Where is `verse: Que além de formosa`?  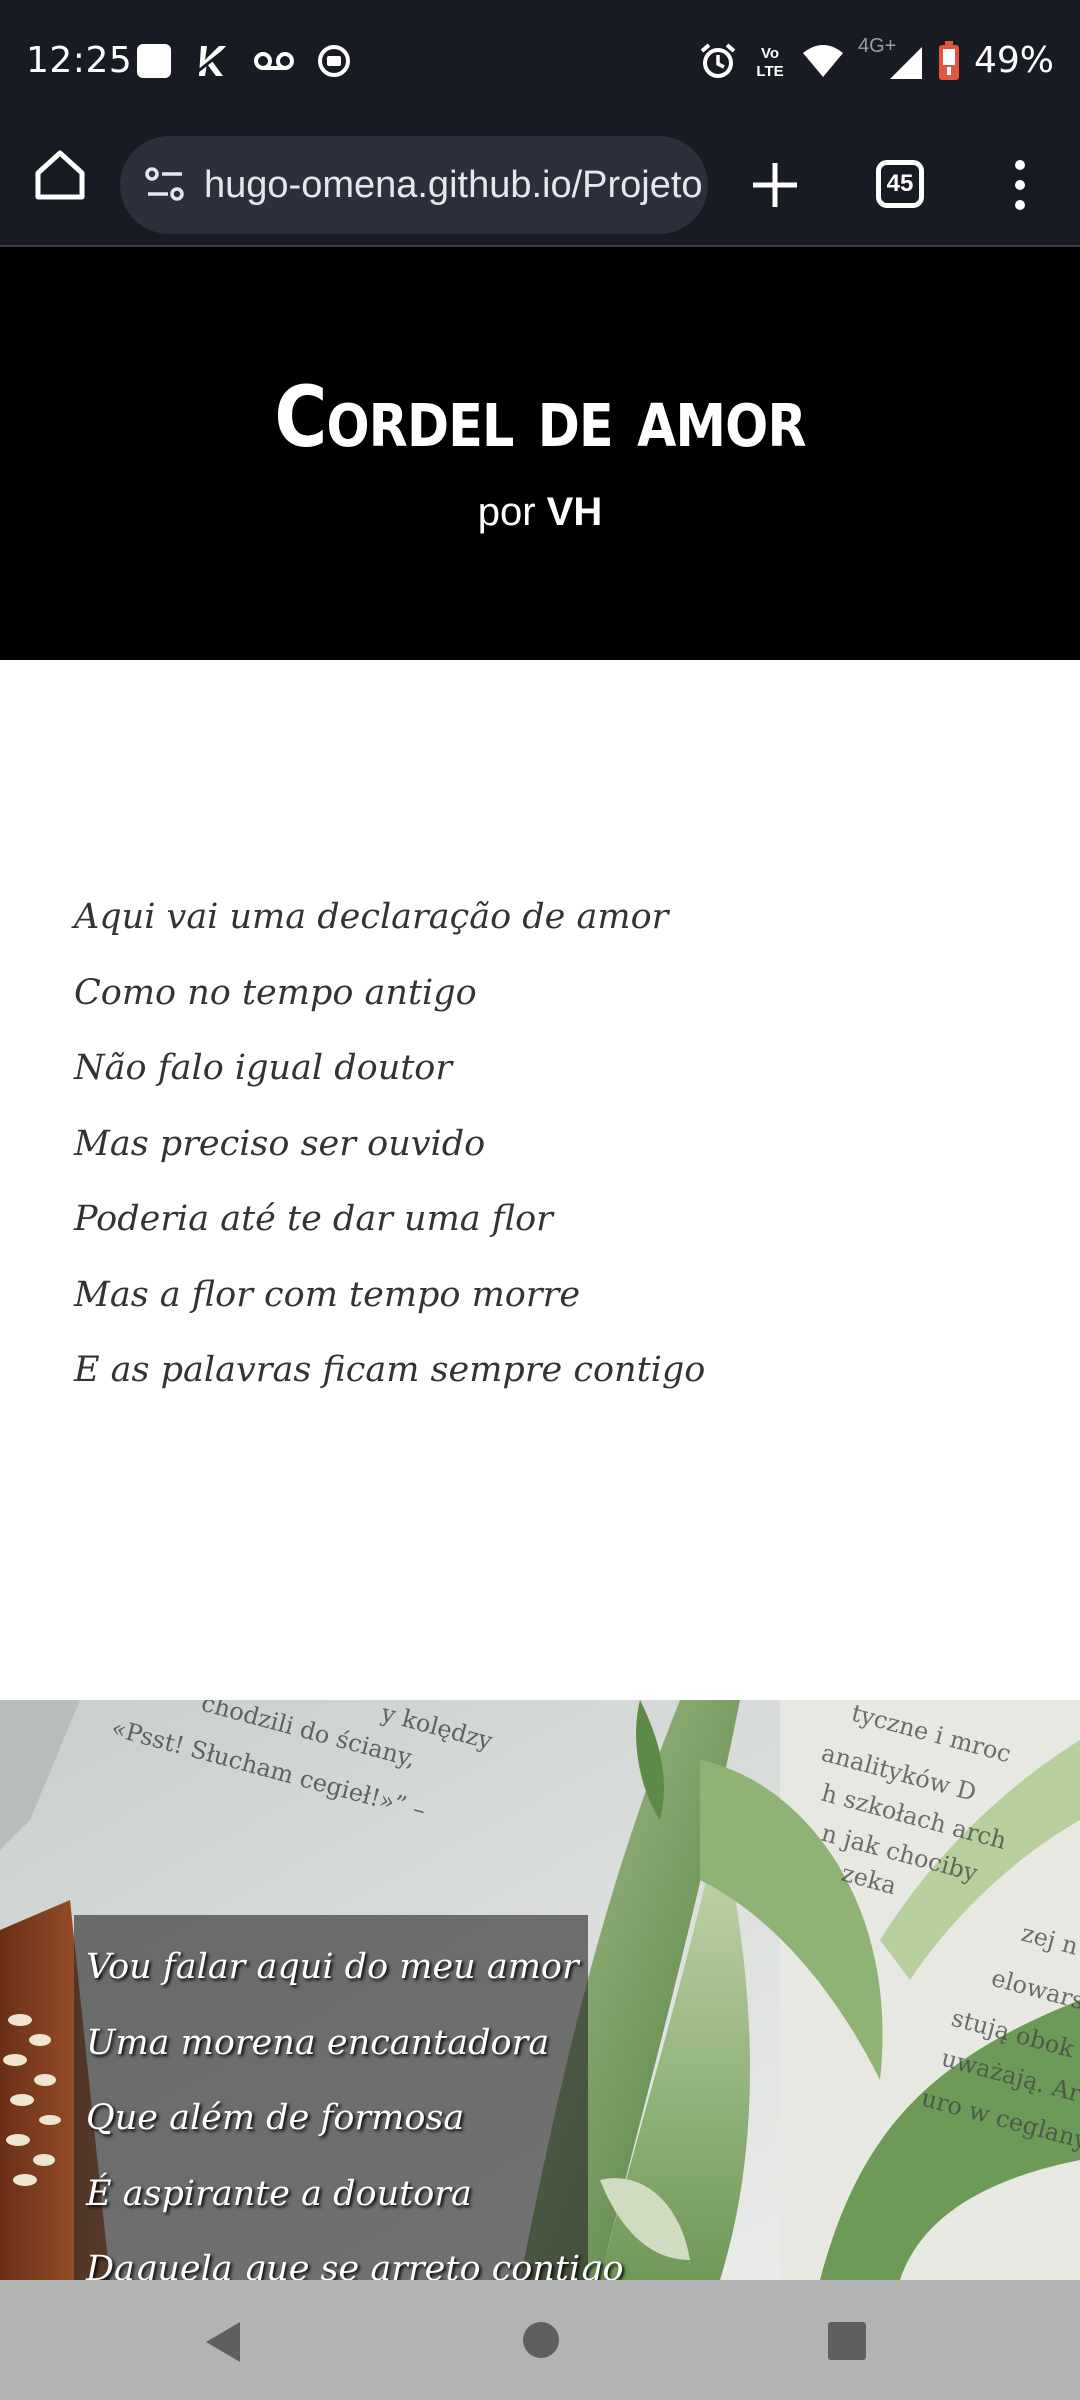
verse: Que além de formosa is located at coordinates (275, 2118).